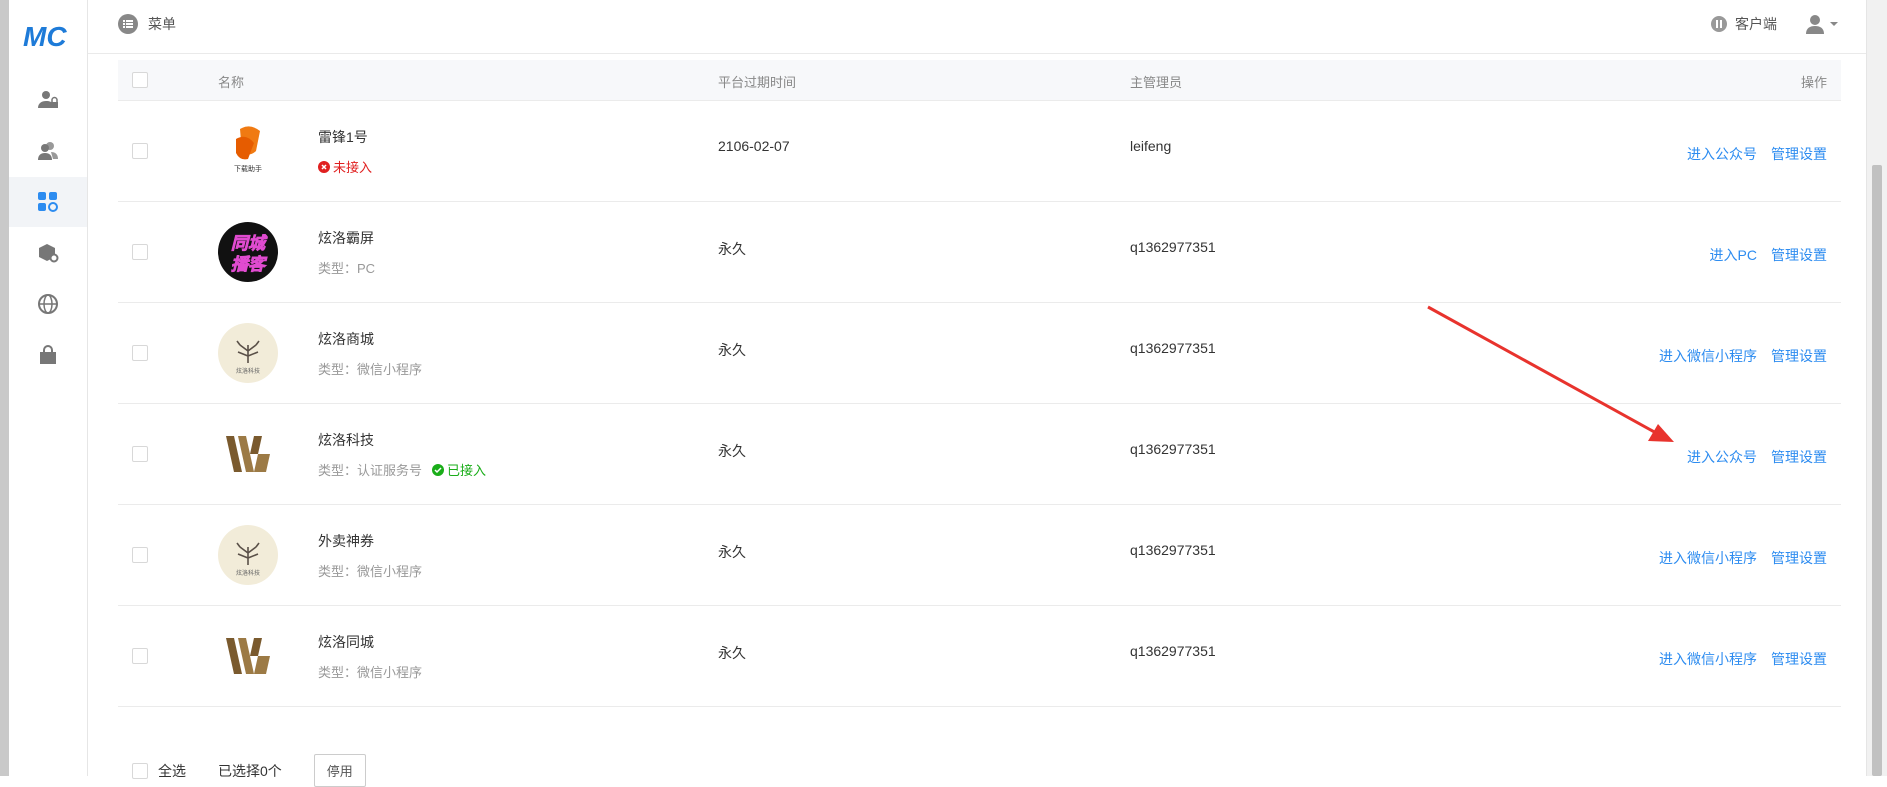 This screenshot has height=787, width=1887. What do you see at coordinates (249, 244) in the screenshot?
I see `svg-text: 同城` at bounding box center [249, 244].